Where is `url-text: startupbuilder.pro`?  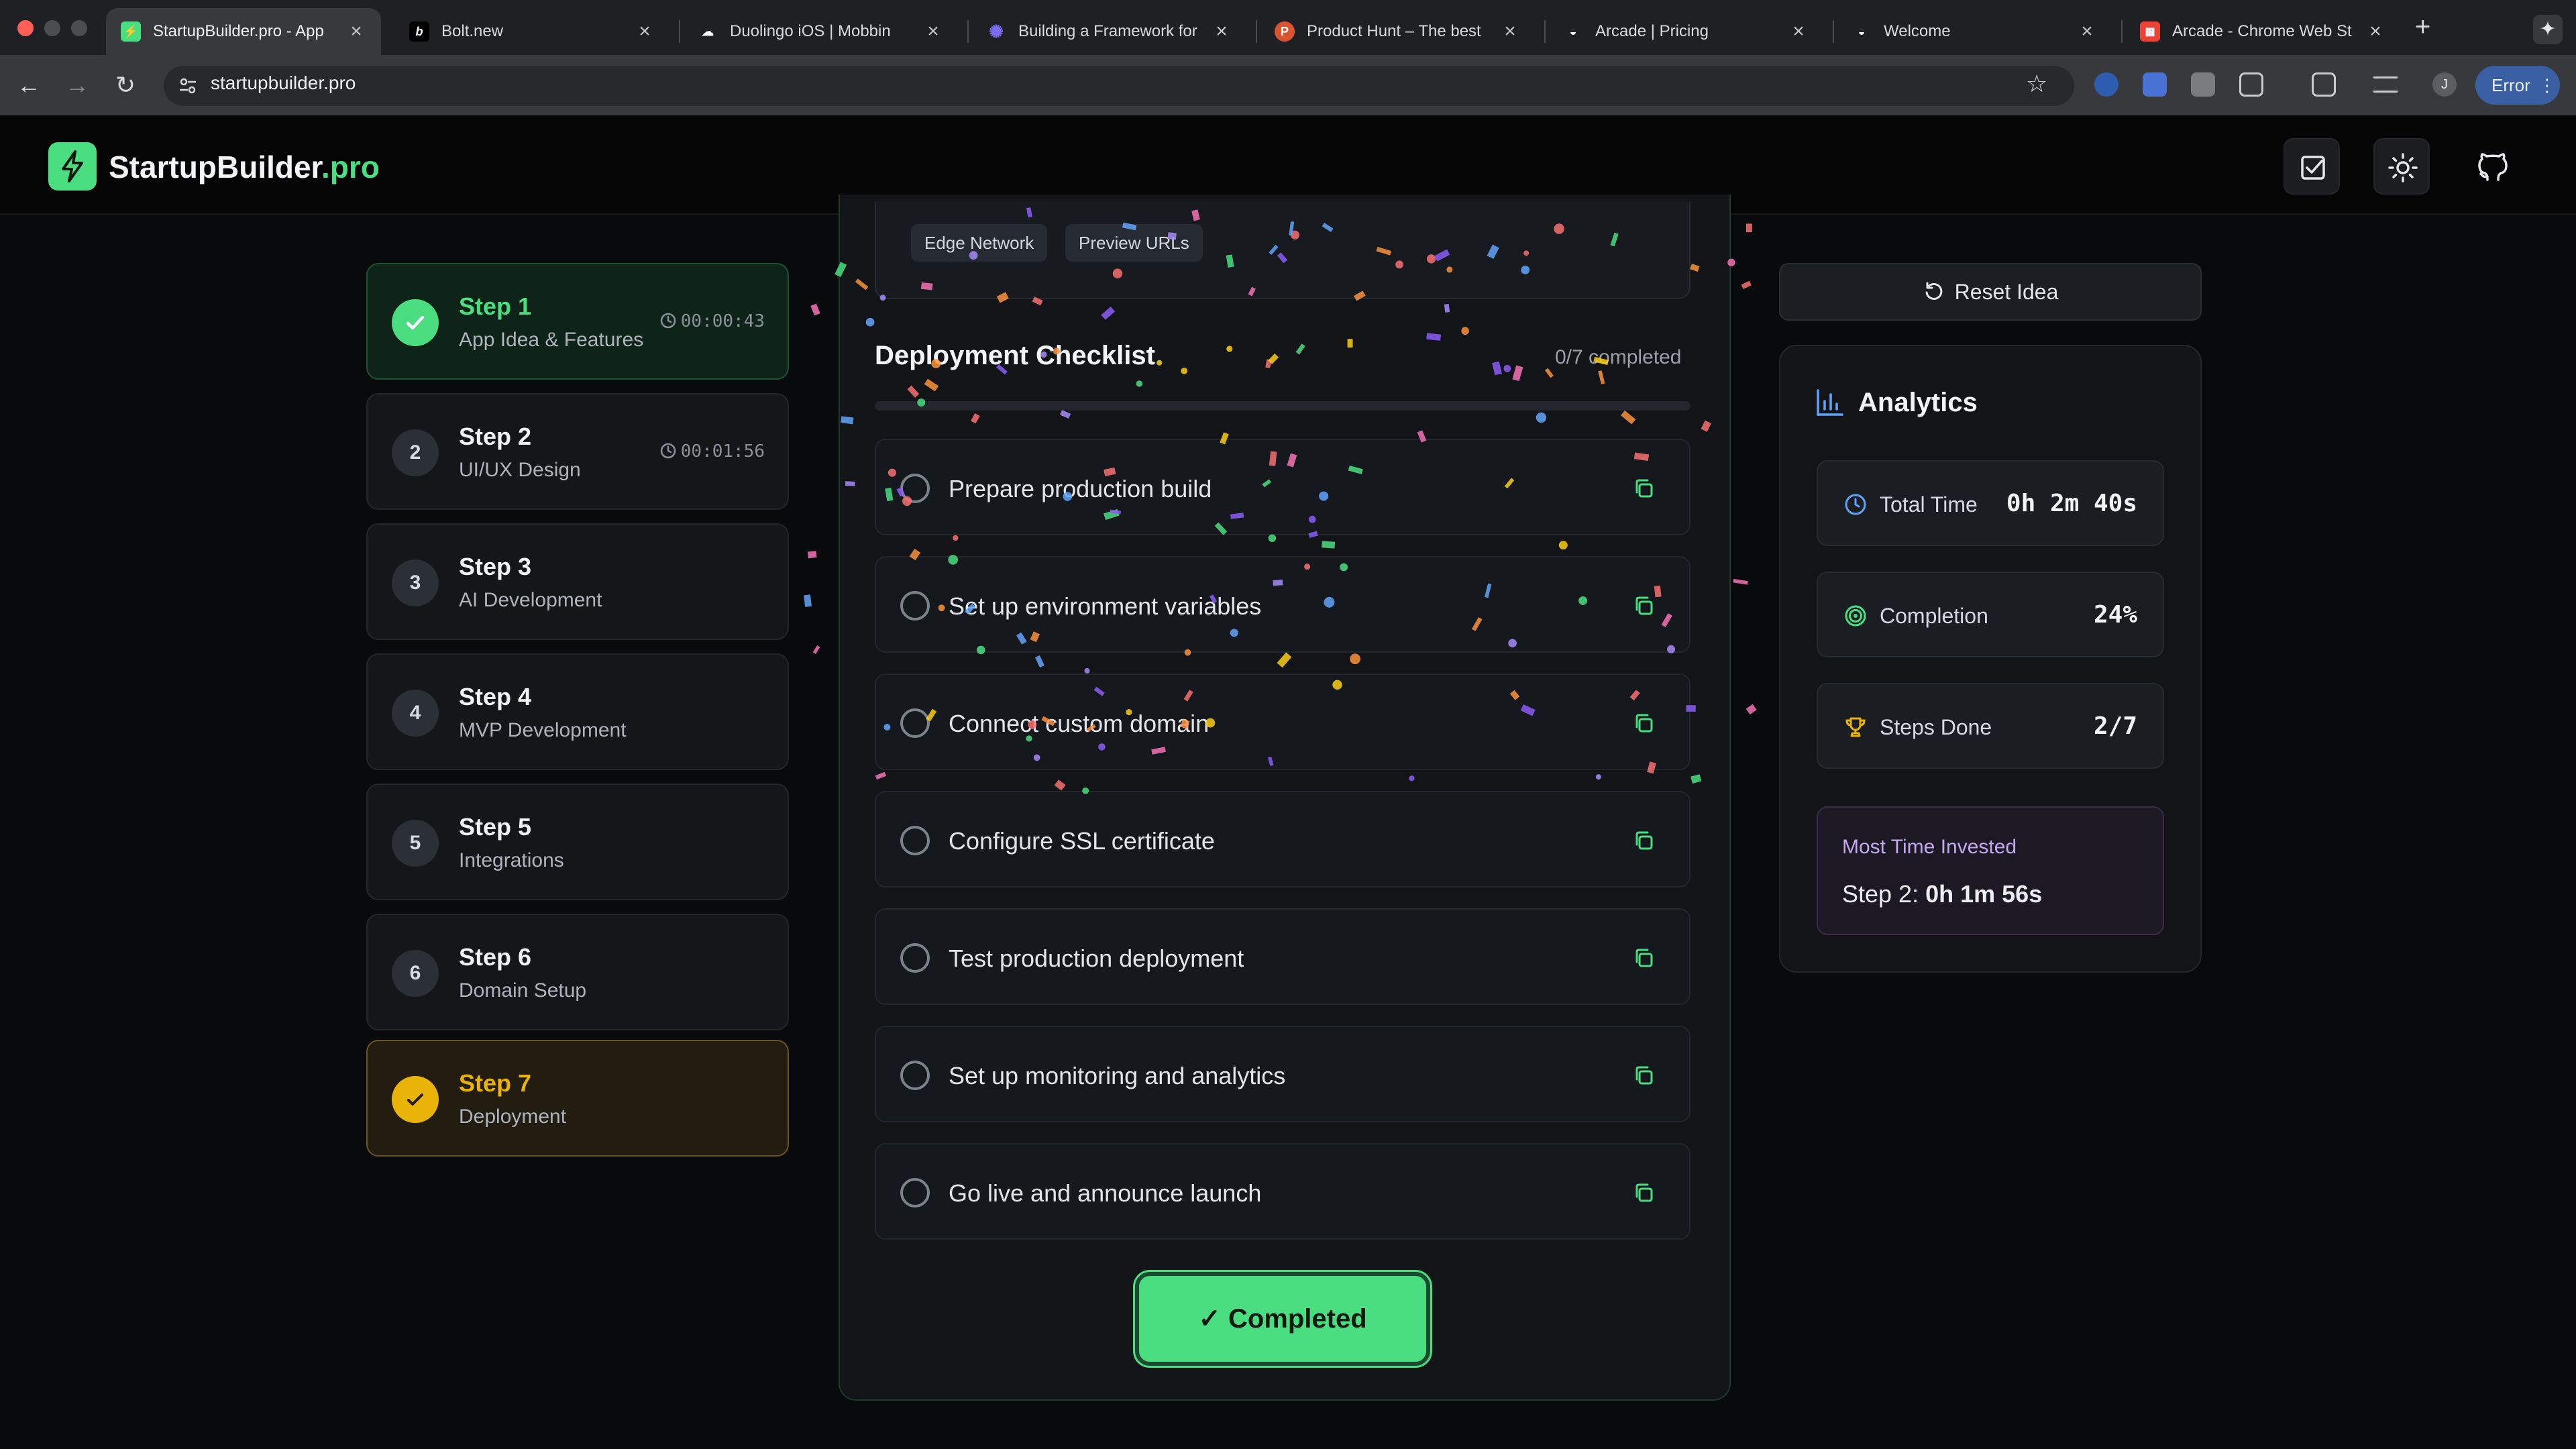 url-text: startupbuilder.pro is located at coordinates (283, 83).